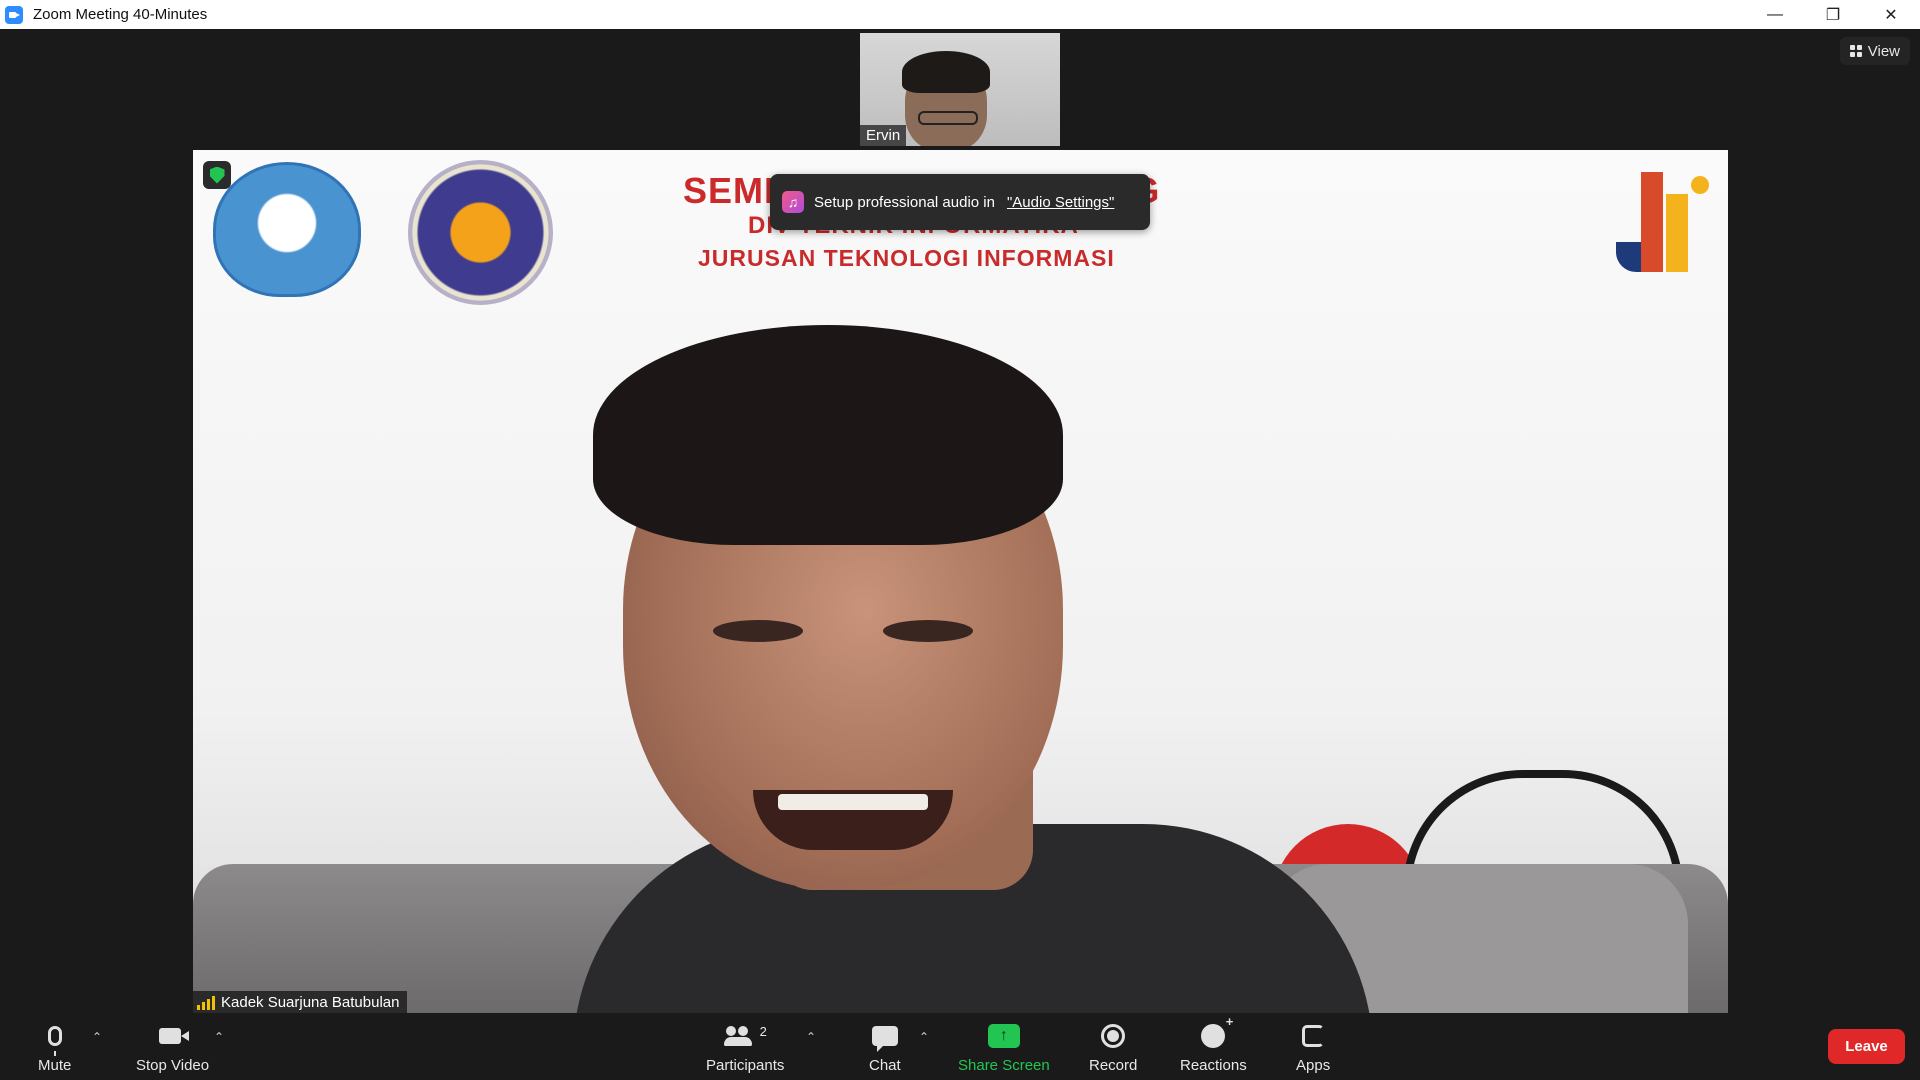 This screenshot has width=1920, height=1080. I want to click on share-screen-button: ↑ Share Screen, so click(1004, 1047).